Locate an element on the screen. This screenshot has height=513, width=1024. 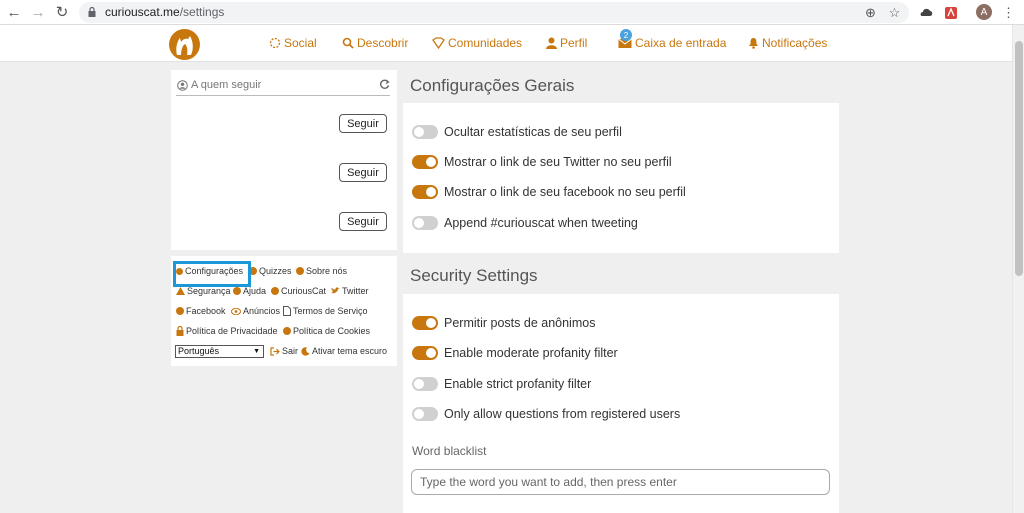
info-icon is located at coordinates (300, 271).